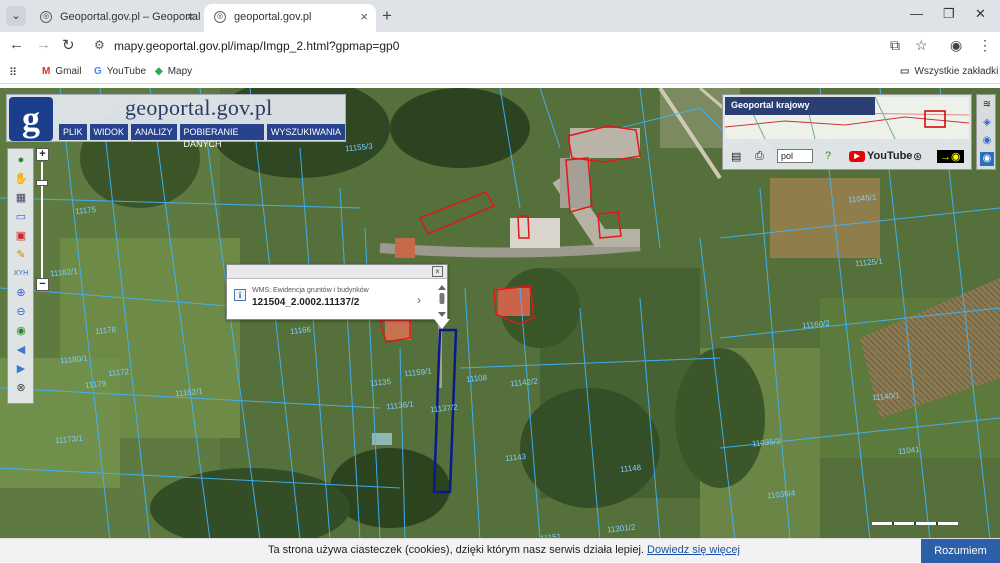  What do you see at coordinates (949, 14) in the screenshot?
I see `restore-icon: ❐` at bounding box center [949, 14].